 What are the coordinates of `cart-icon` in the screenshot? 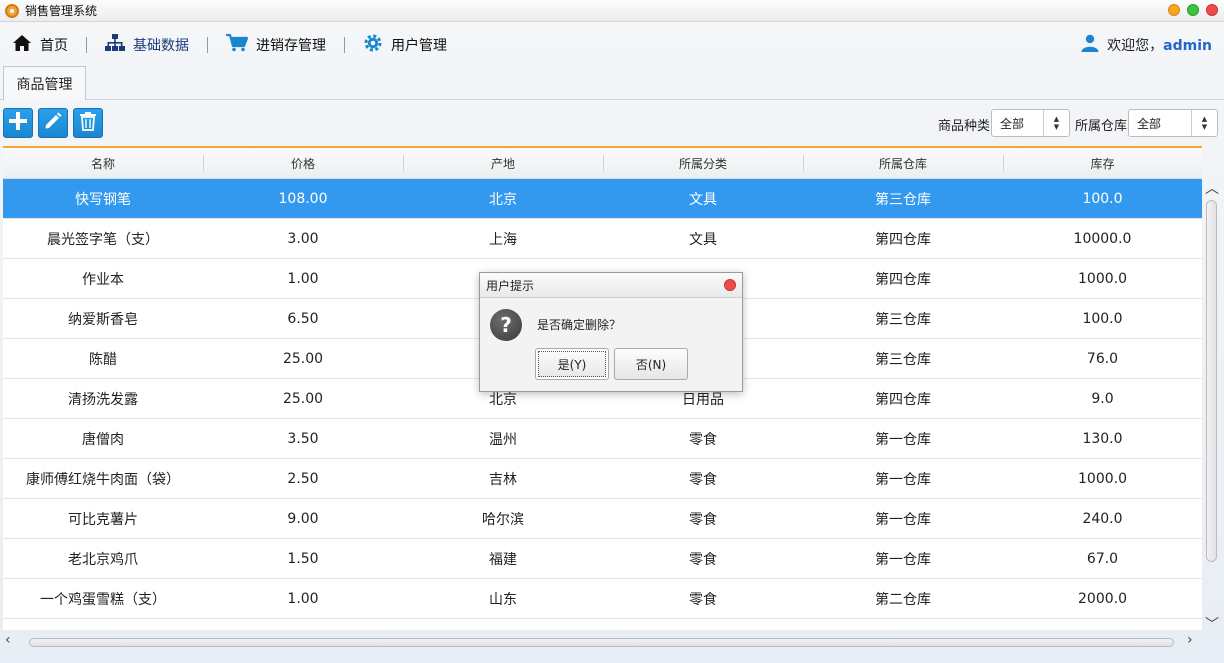 It's located at (237, 44).